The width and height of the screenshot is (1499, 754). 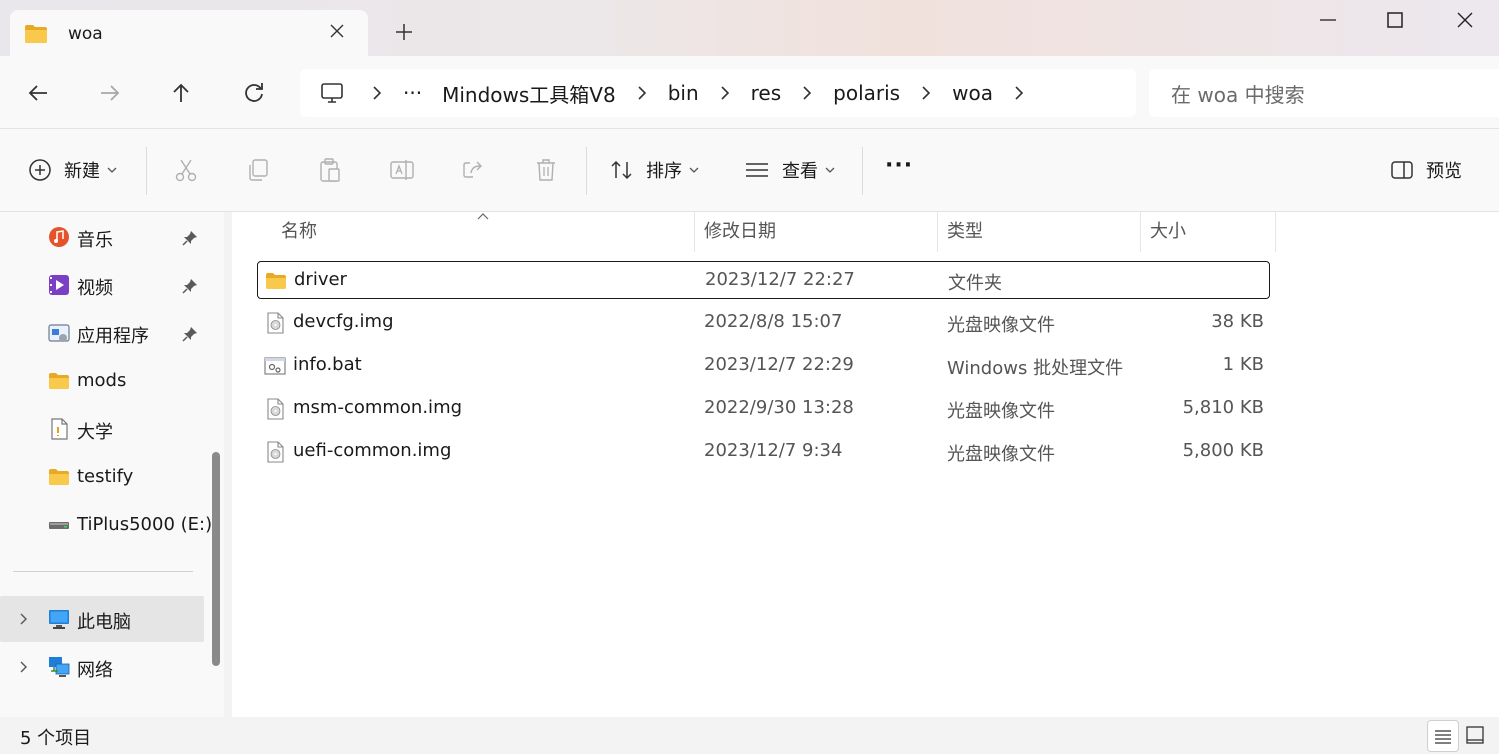 What do you see at coordinates (378, 407) in the screenshot?
I see `file-name: msm-common.img` at bounding box center [378, 407].